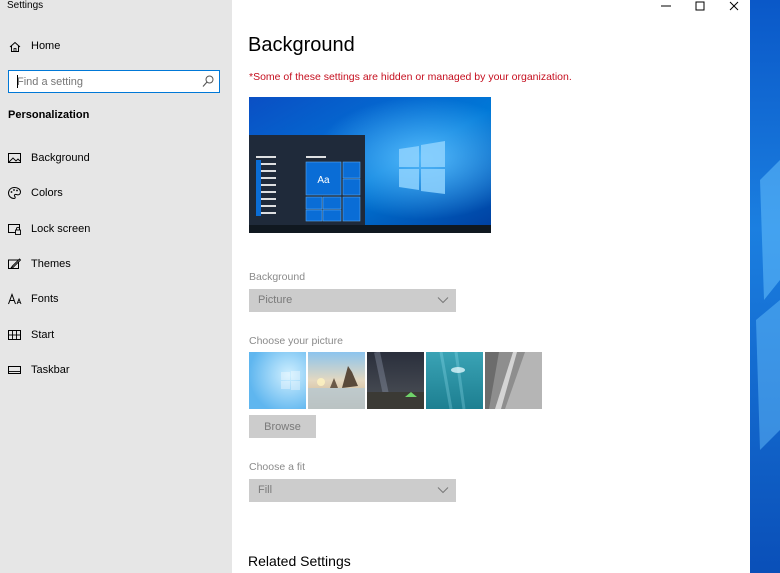  I want to click on minimize-icon, so click(666, 6).